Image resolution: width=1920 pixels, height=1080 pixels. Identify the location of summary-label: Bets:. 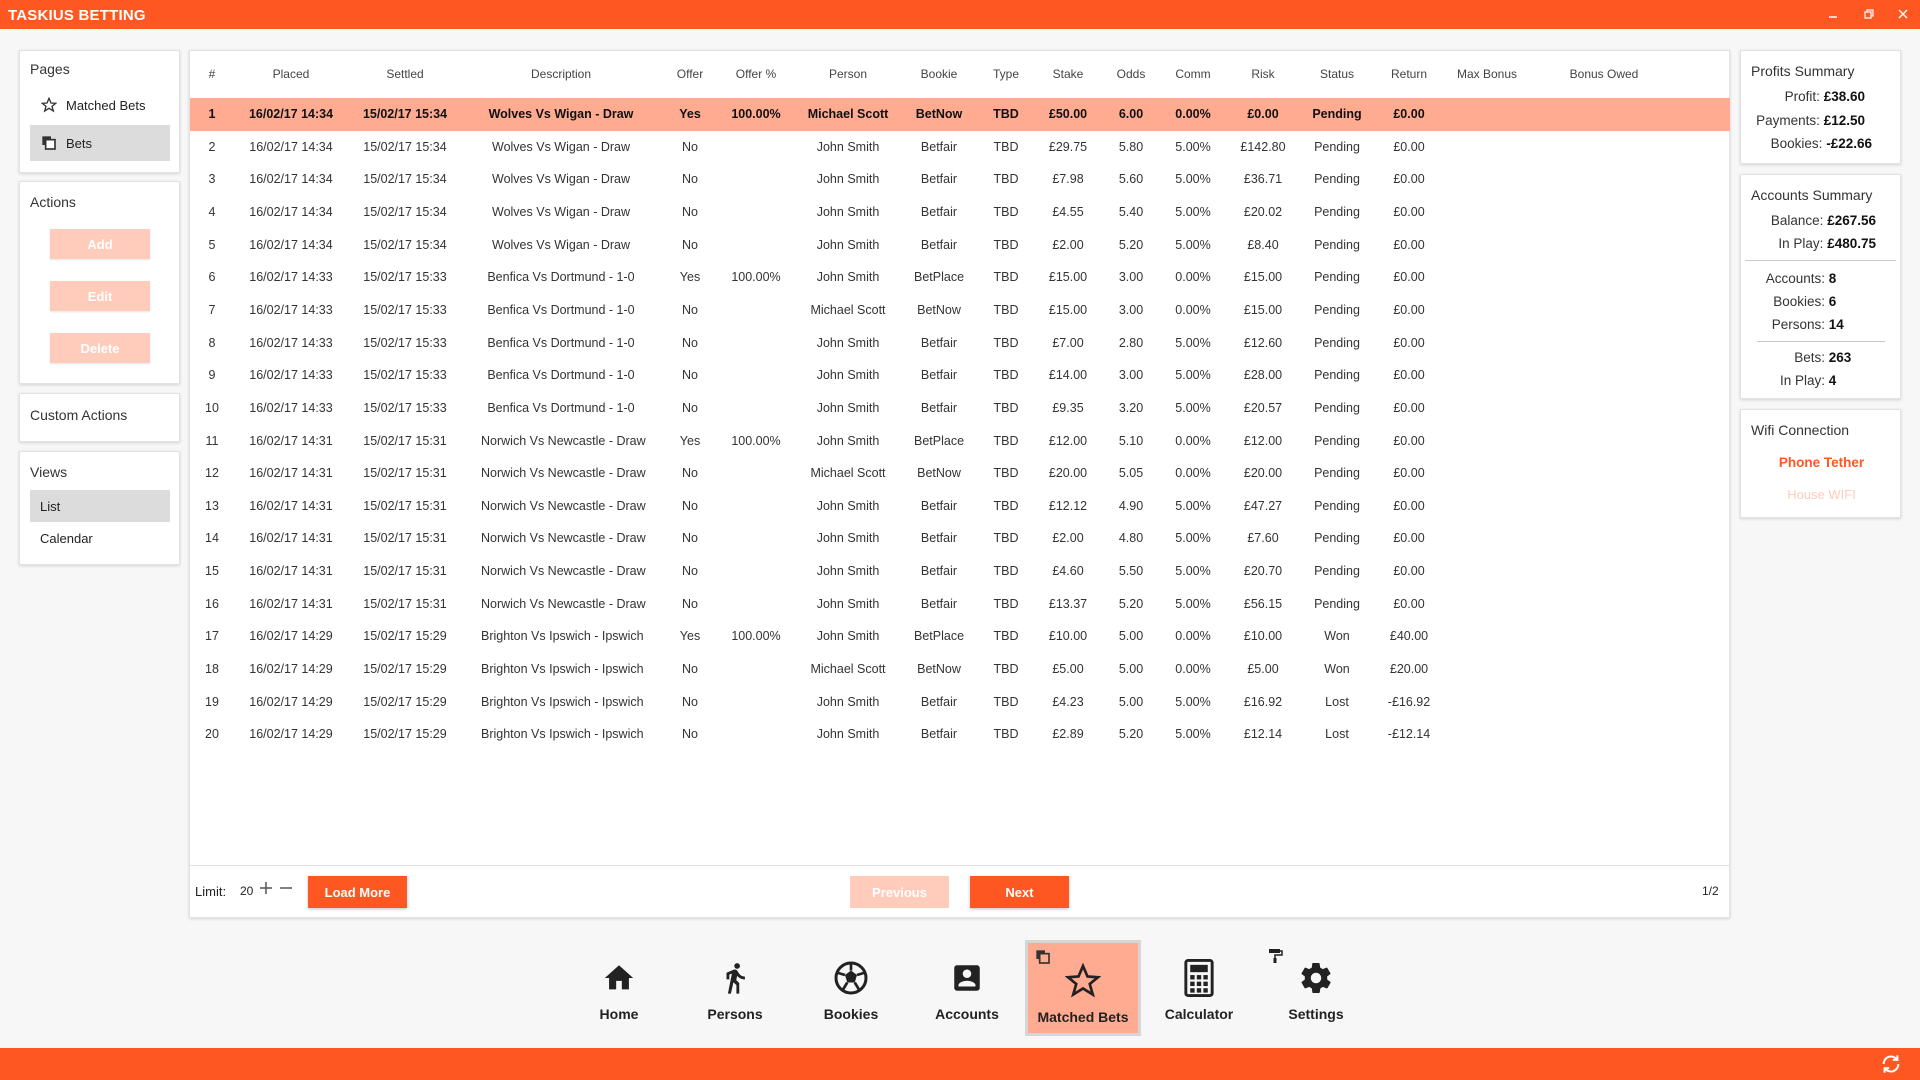
(1809, 357).